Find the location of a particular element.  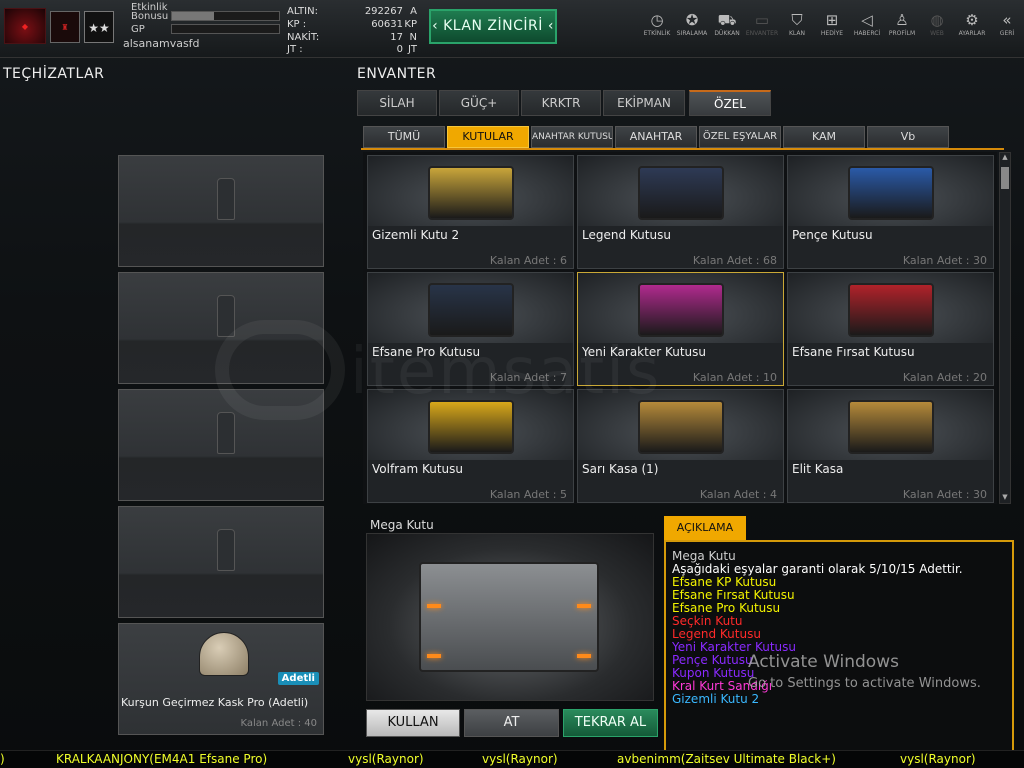

scroll-down-icon: ▼ is located at coordinates (1005, 498).